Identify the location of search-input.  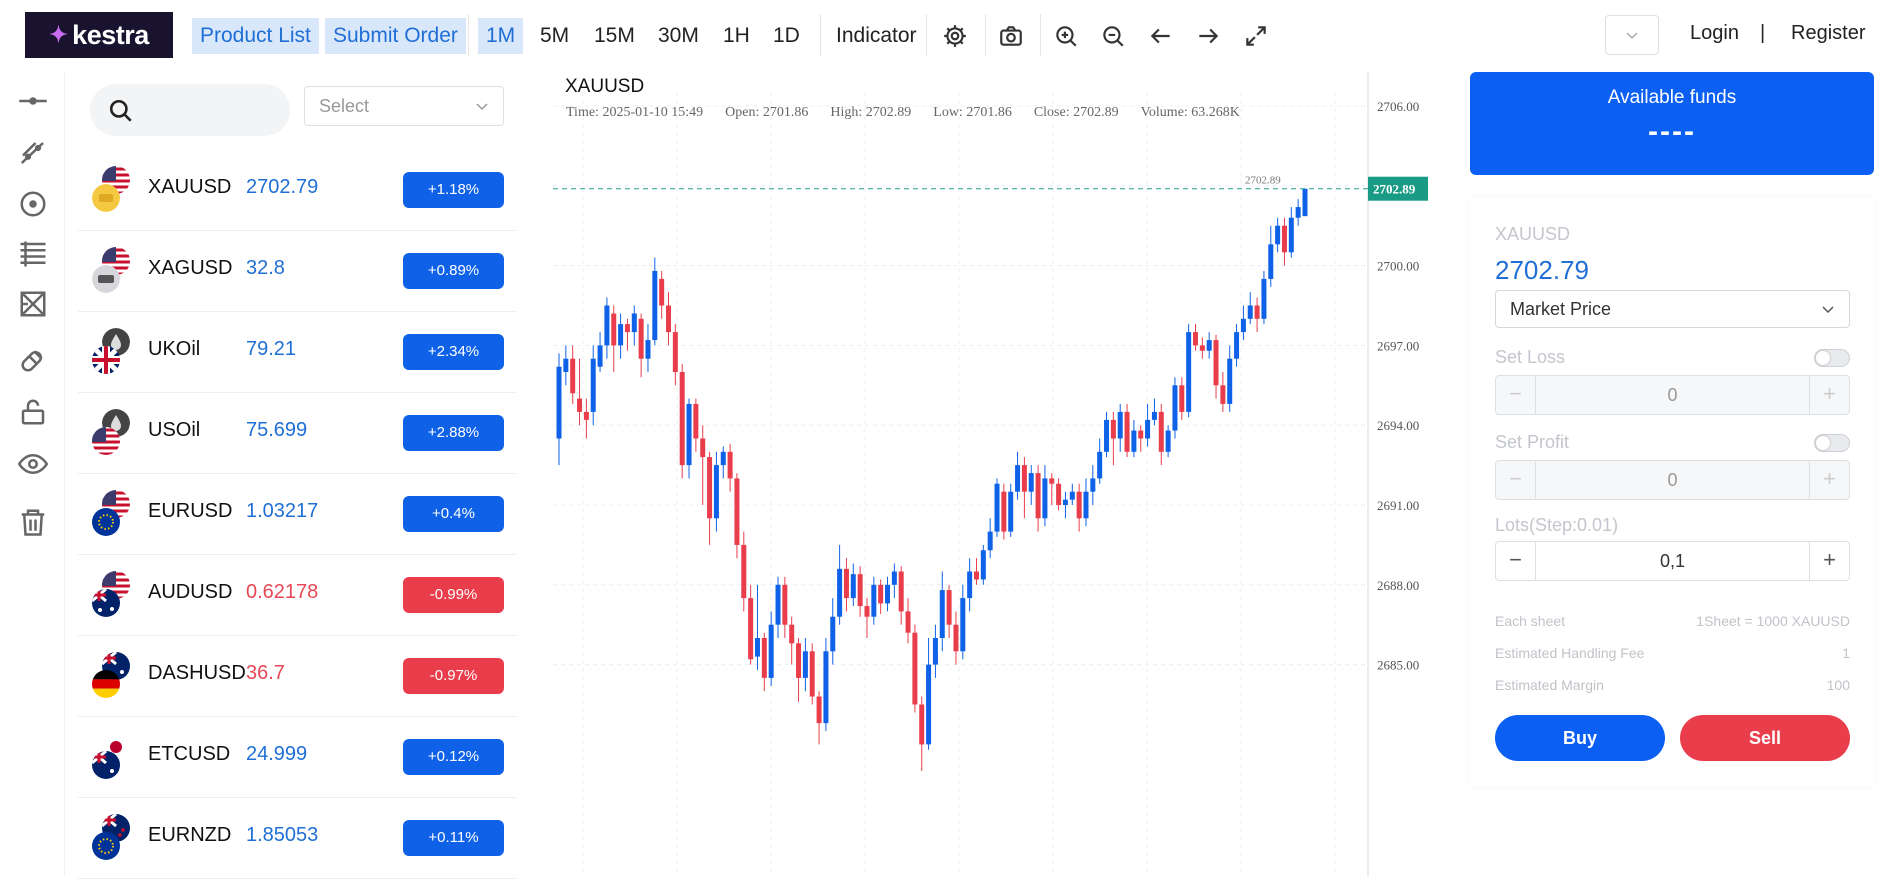
(190, 110).